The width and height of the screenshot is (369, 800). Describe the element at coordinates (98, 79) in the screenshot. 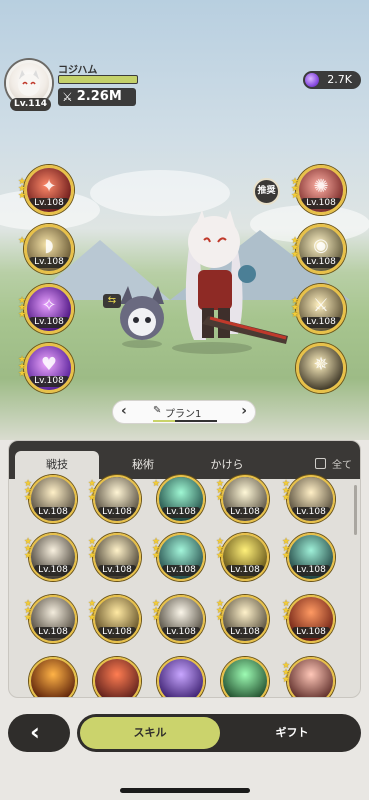

I see `player-exp-bar` at that location.